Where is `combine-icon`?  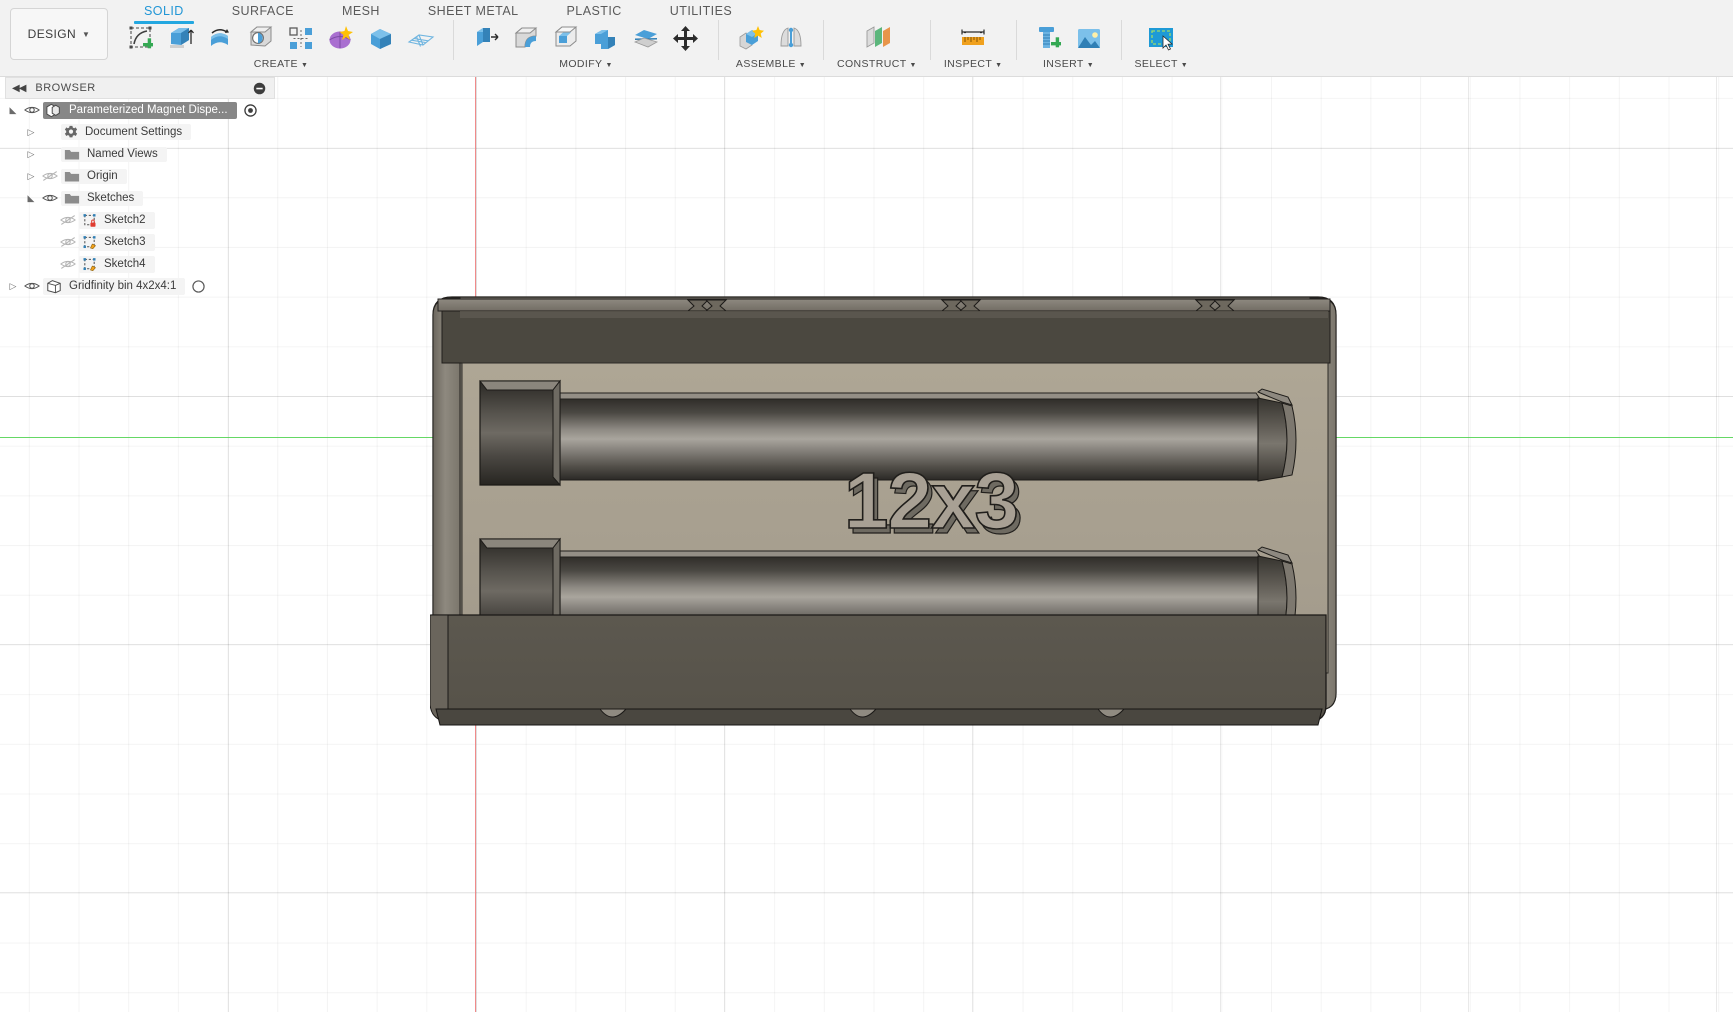 combine-icon is located at coordinates (606, 39).